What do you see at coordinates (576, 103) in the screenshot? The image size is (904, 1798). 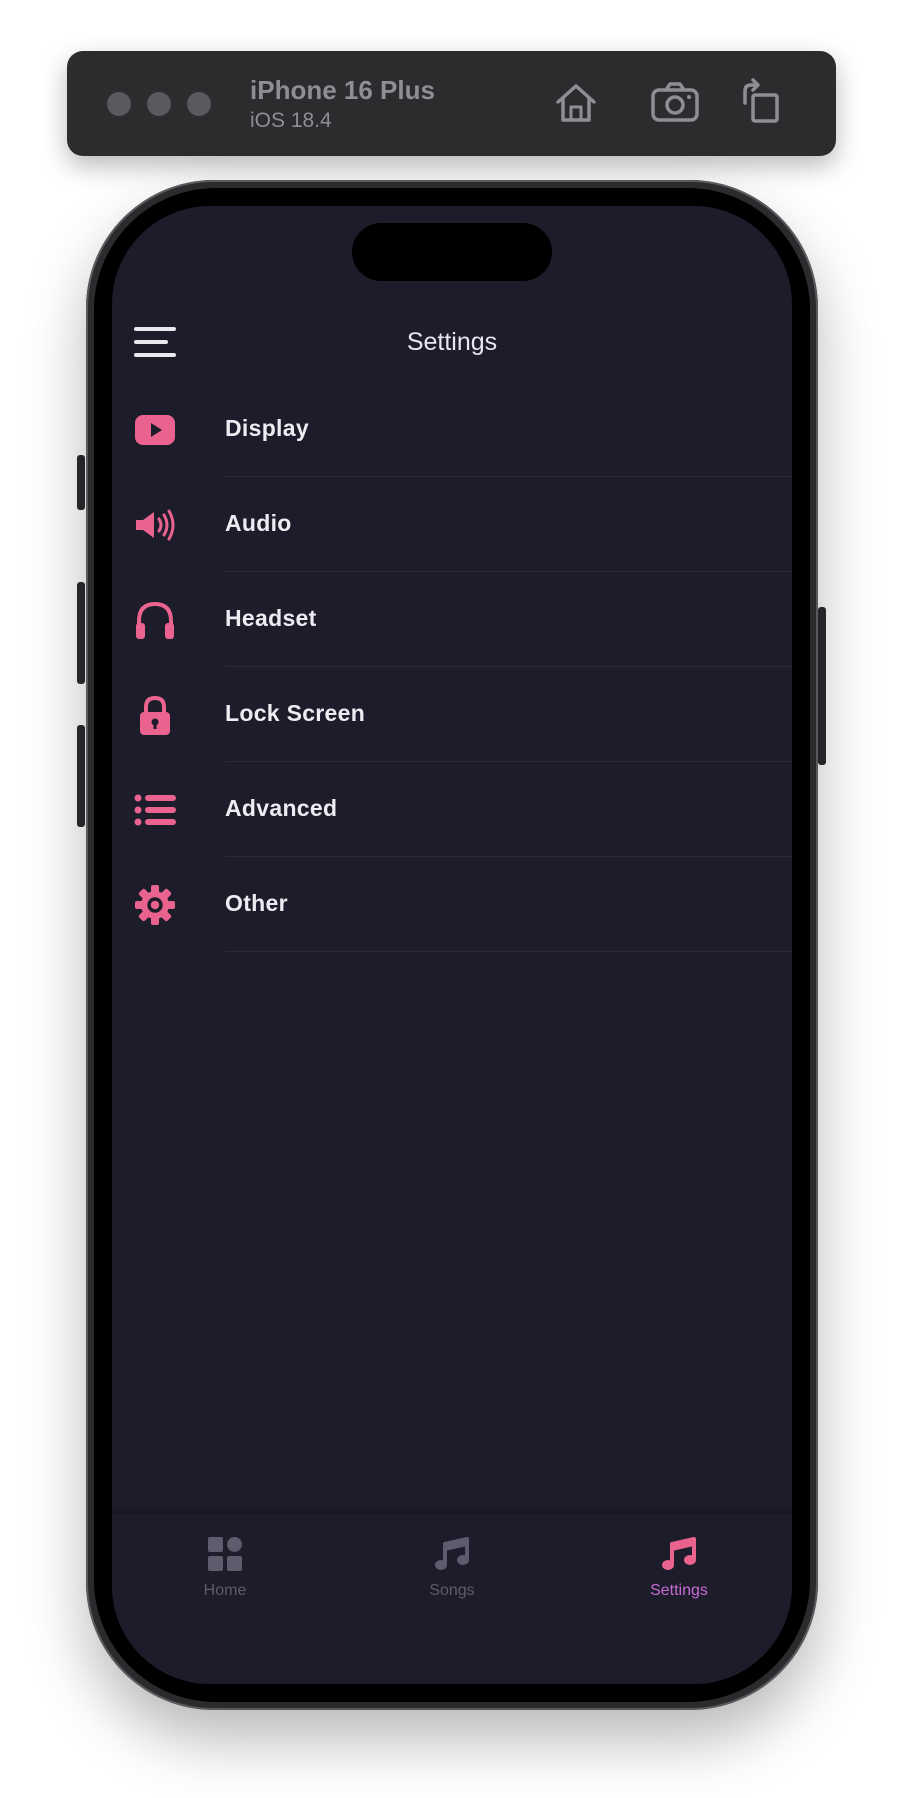 I see `home-icon` at bounding box center [576, 103].